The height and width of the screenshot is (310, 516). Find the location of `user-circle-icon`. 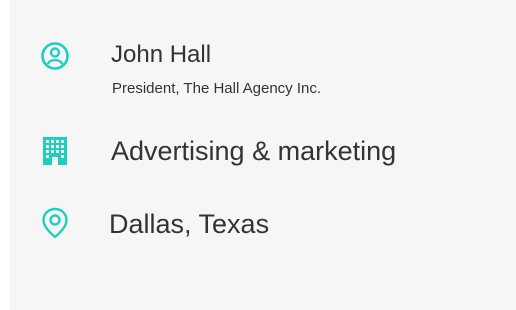

user-circle-icon is located at coordinates (55, 56).